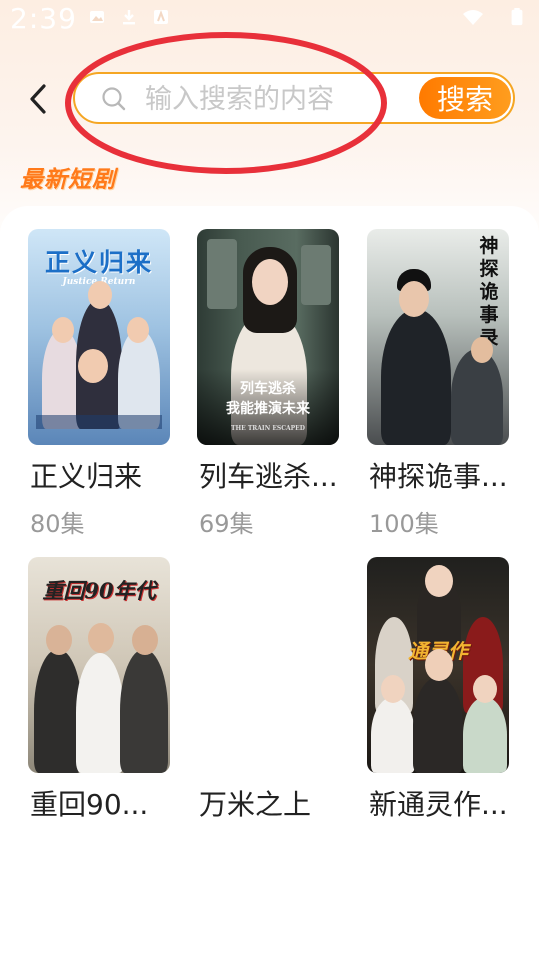 The width and height of the screenshot is (539, 956). I want to click on bottom-fade-overlay, so click(269, 894).